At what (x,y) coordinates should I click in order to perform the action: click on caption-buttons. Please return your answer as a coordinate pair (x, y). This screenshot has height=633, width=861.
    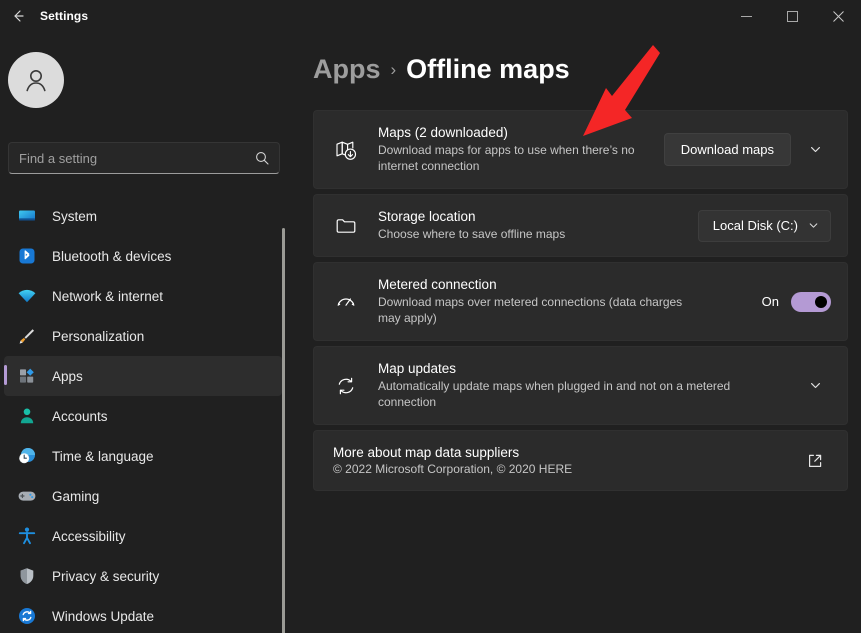
    Looking at the image, I should click on (792, 16).